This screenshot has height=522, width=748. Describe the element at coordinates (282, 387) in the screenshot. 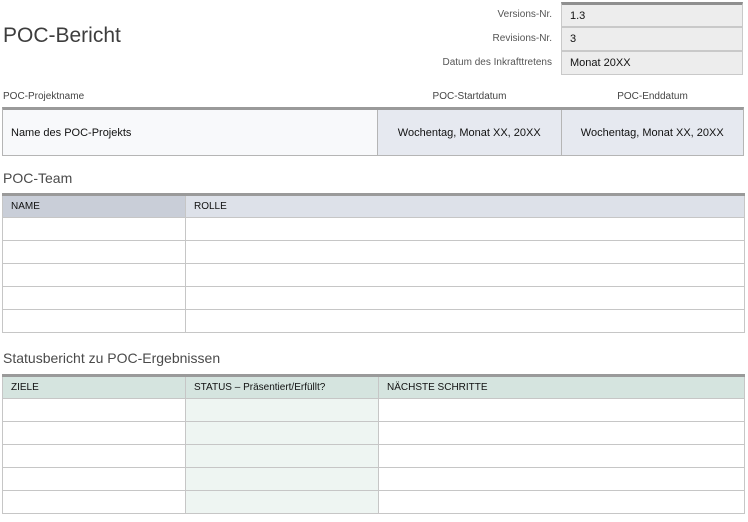

I see `column-header-status: STATUS – Präsentiert/Erfüllt?` at that location.